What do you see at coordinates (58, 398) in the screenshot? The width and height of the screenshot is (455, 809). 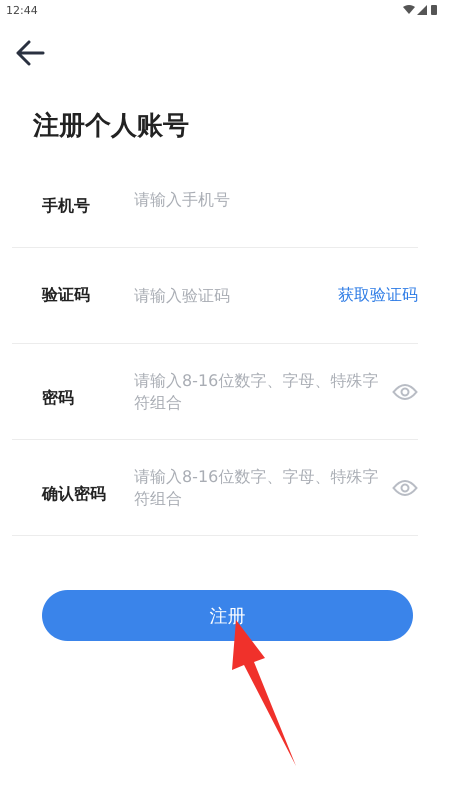 I see `field-label: 密码` at bounding box center [58, 398].